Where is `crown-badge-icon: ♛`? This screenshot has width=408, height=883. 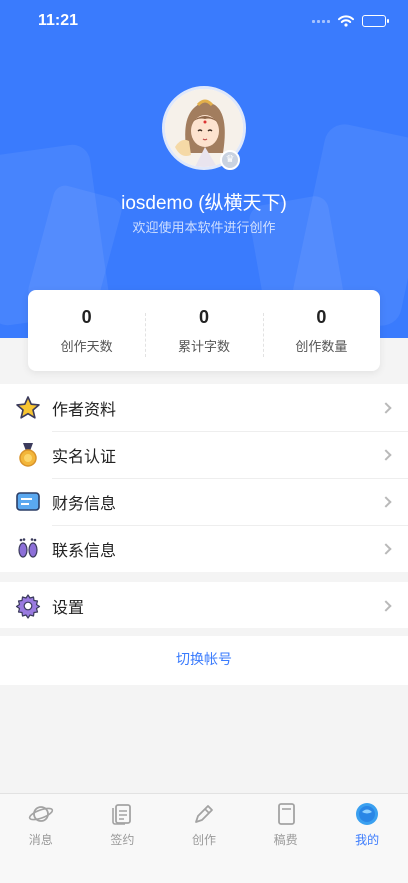
crown-badge-icon: ♛ is located at coordinates (230, 160).